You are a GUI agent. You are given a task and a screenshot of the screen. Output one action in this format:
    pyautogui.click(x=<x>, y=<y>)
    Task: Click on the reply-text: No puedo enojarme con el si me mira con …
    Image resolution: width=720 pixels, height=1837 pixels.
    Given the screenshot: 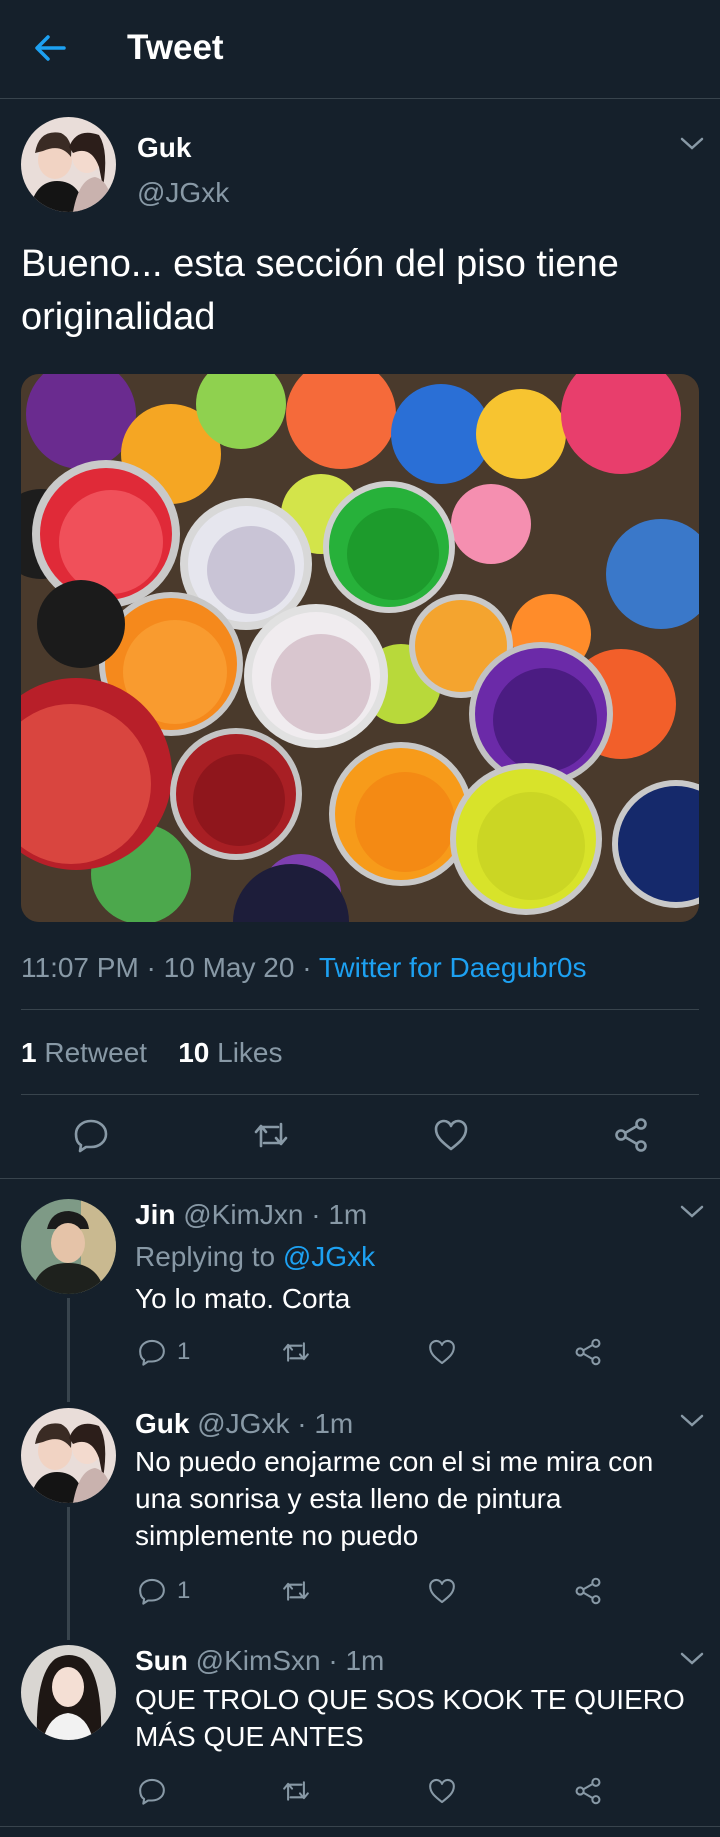 What is the action you would take?
    pyautogui.click(x=394, y=1498)
    